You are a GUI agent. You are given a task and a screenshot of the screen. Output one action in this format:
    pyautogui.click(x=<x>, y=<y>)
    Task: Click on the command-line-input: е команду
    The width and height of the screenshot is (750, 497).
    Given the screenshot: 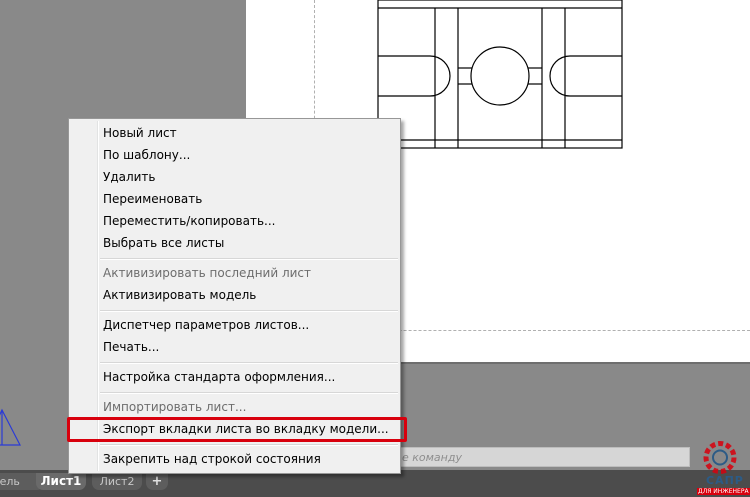 What is the action you would take?
    pyautogui.click(x=540, y=457)
    